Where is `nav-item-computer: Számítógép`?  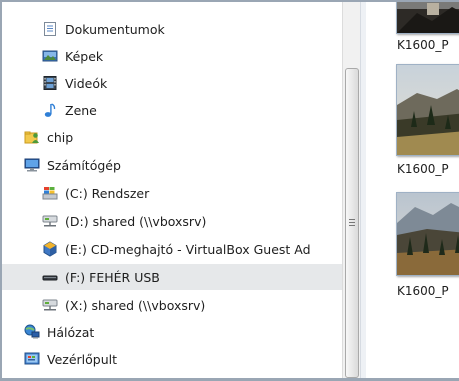 nav-item-computer: Számítógép is located at coordinates (72, 165).